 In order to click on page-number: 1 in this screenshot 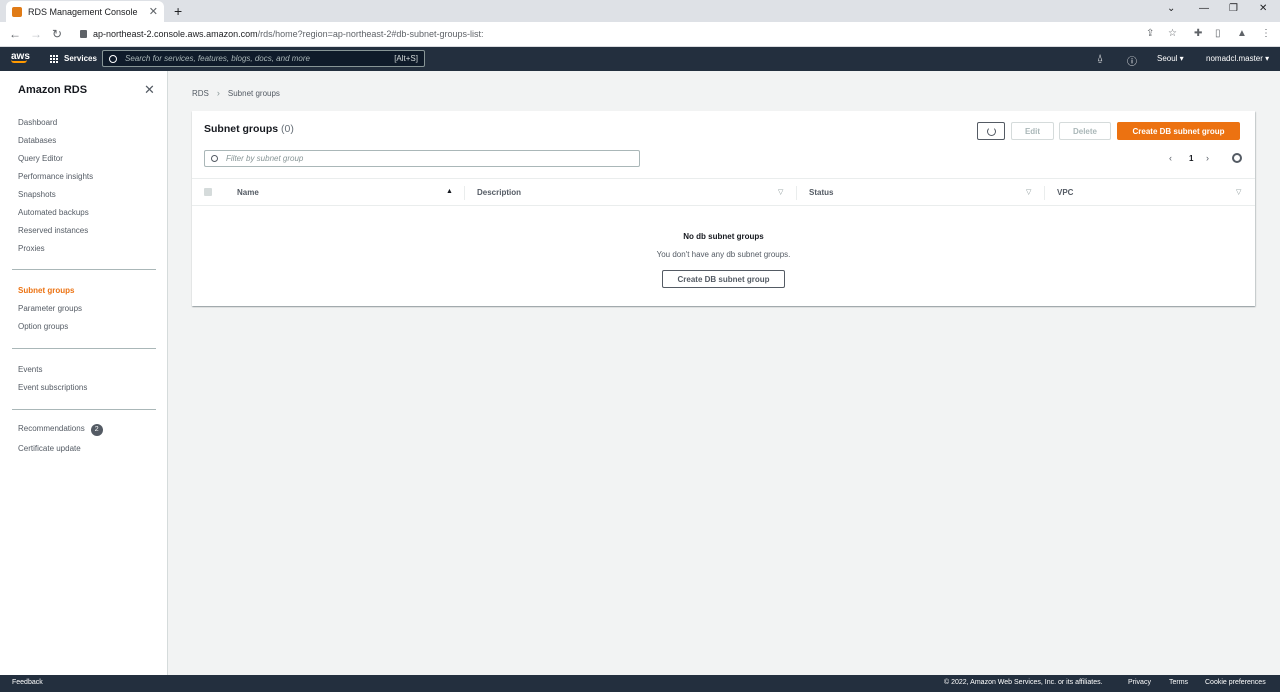, I will do `click(1191, 158)`.